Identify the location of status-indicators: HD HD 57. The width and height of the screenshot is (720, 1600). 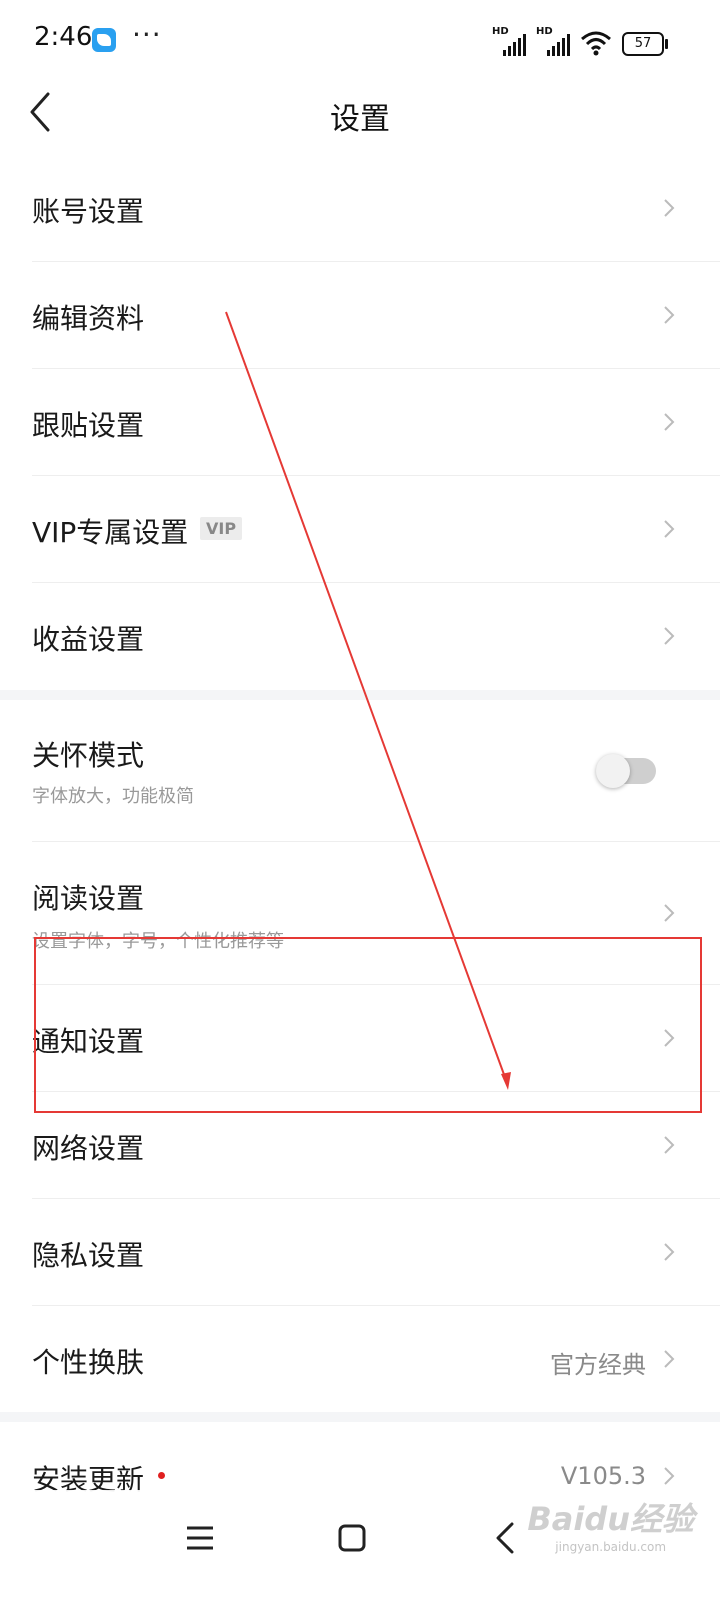
(580, 41).